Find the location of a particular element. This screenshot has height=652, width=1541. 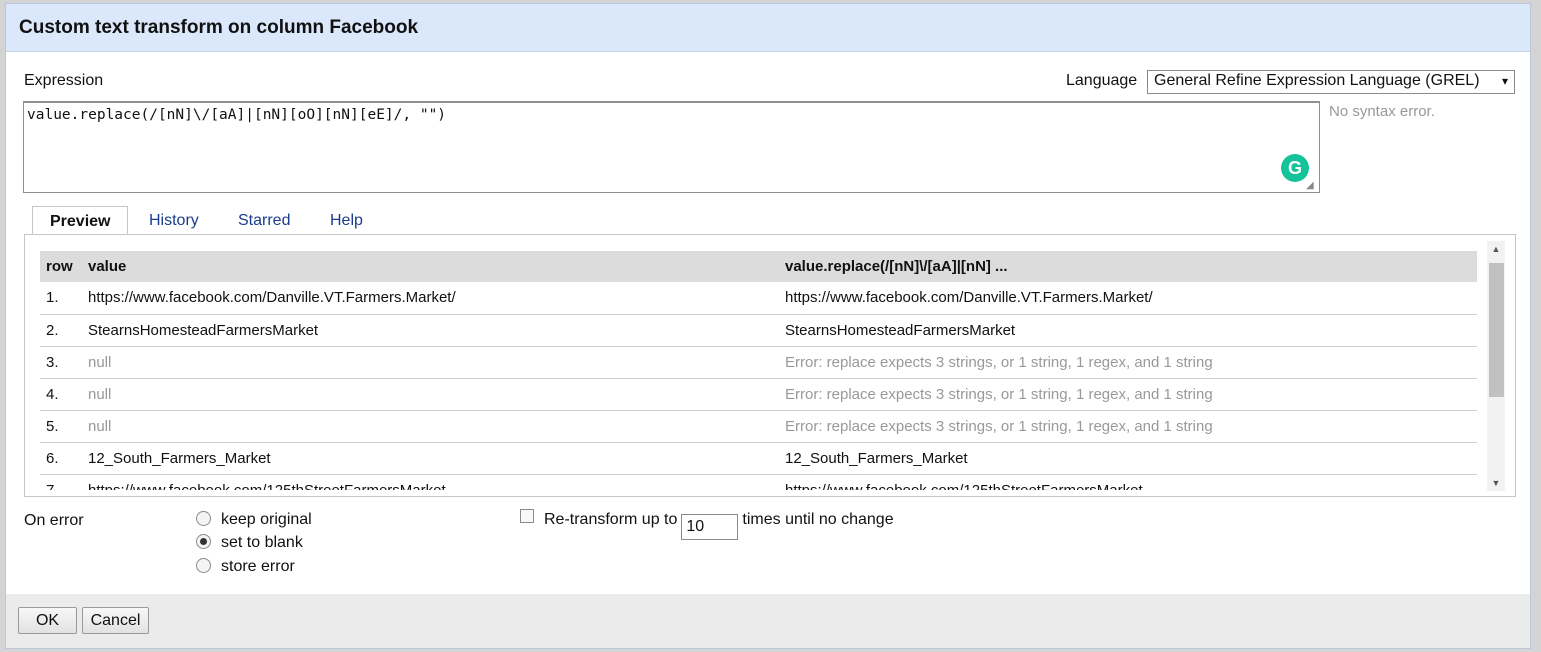

radio-store-error: store error is located at coordinates (245, 567).